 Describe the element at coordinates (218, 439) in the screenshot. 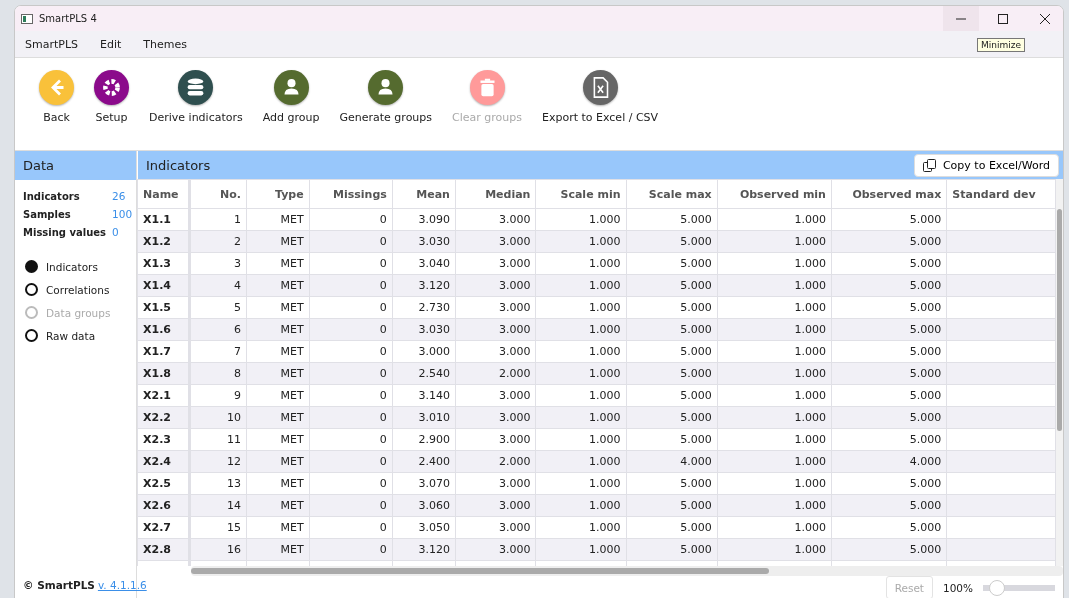

I see `table-cell: 11` at that location.